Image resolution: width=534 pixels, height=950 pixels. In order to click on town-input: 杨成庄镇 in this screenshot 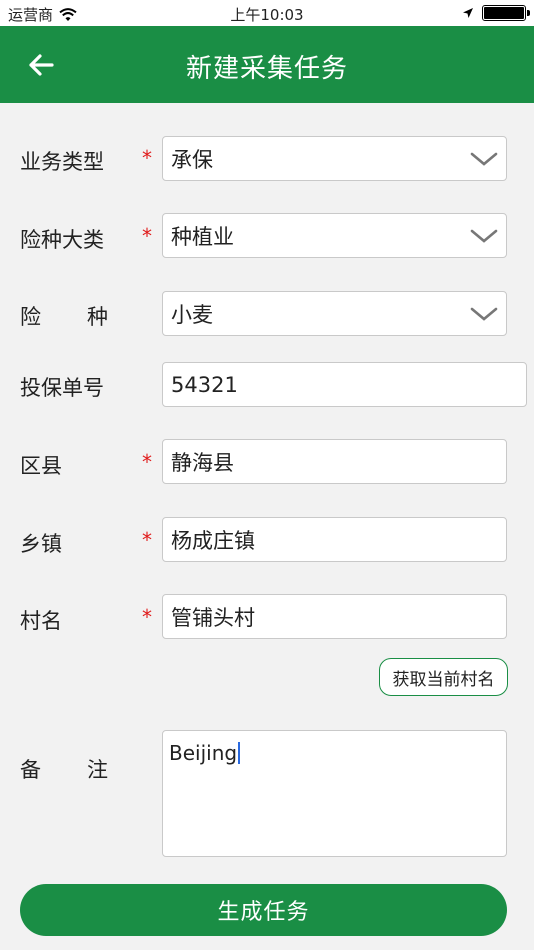, I will do `click(334, 539)`.